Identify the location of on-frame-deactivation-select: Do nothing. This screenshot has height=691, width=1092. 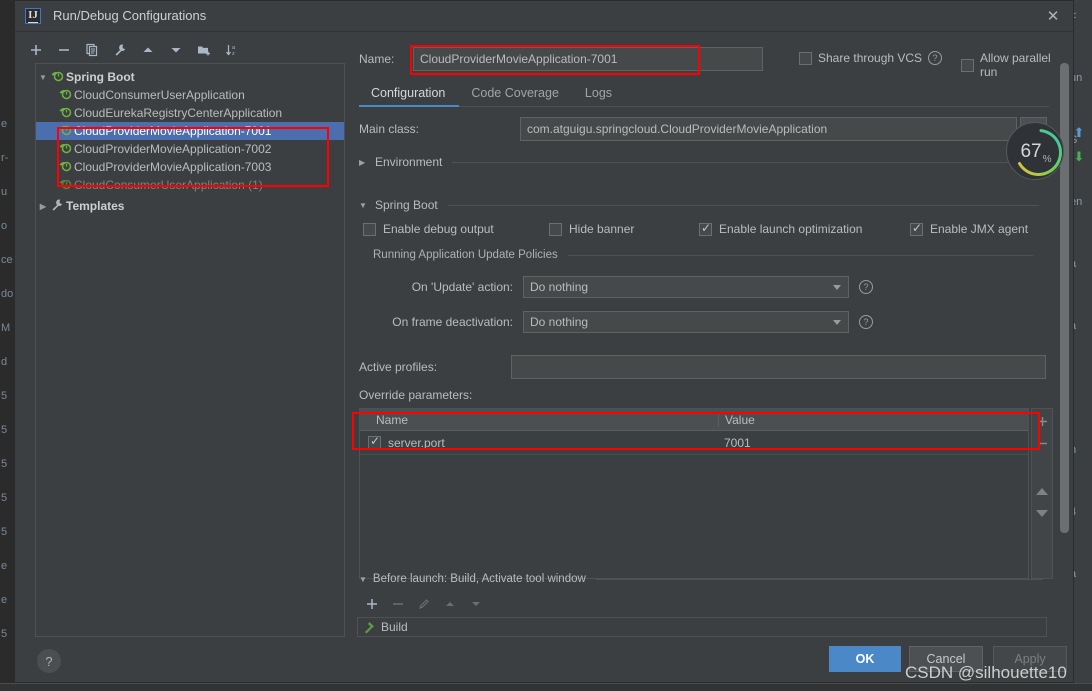
(686, 322).